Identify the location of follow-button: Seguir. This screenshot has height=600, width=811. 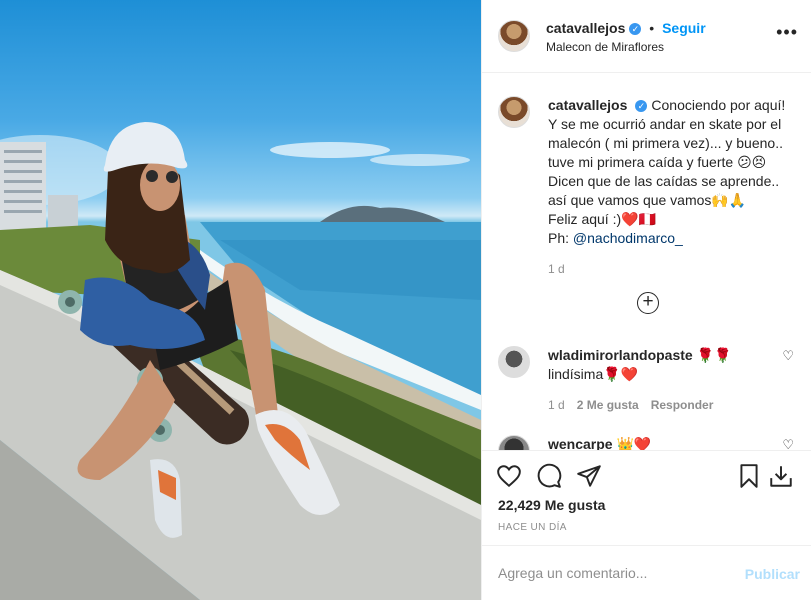
(684, 28).